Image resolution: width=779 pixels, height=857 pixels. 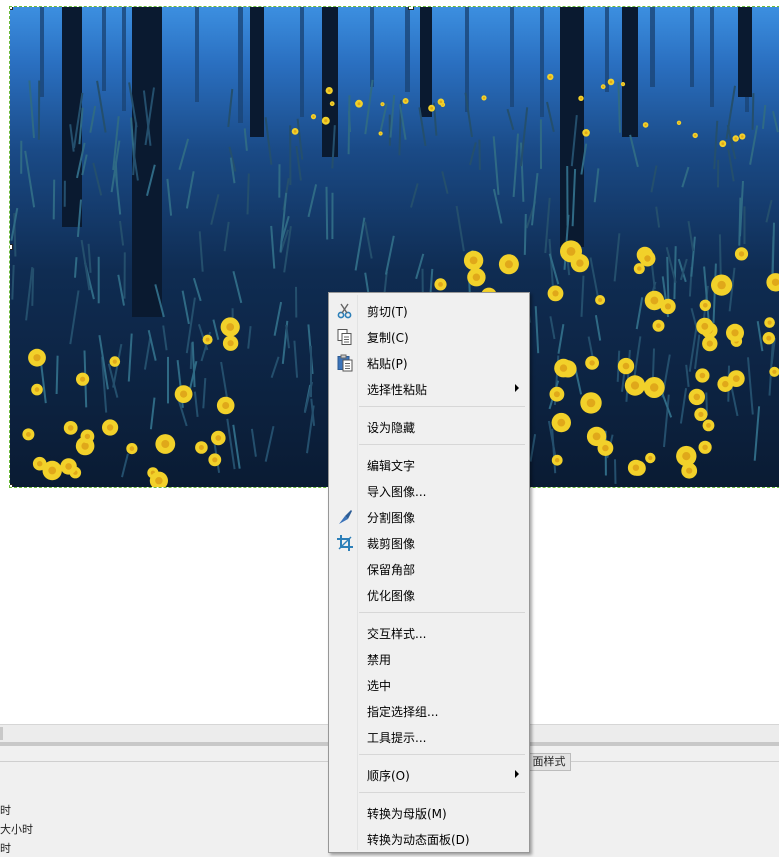 What do you see at coordinates (429, 337) in the screenshot?
I see `menu-item-copy: 复制(C)` at bounding box center [429, 337].